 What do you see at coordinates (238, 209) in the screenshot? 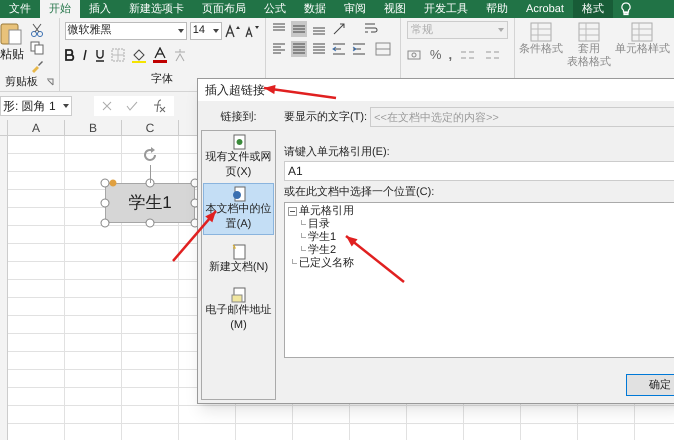
I see `link-type-button: 本文档中的位置(A)` at bounding box center [238, 209].